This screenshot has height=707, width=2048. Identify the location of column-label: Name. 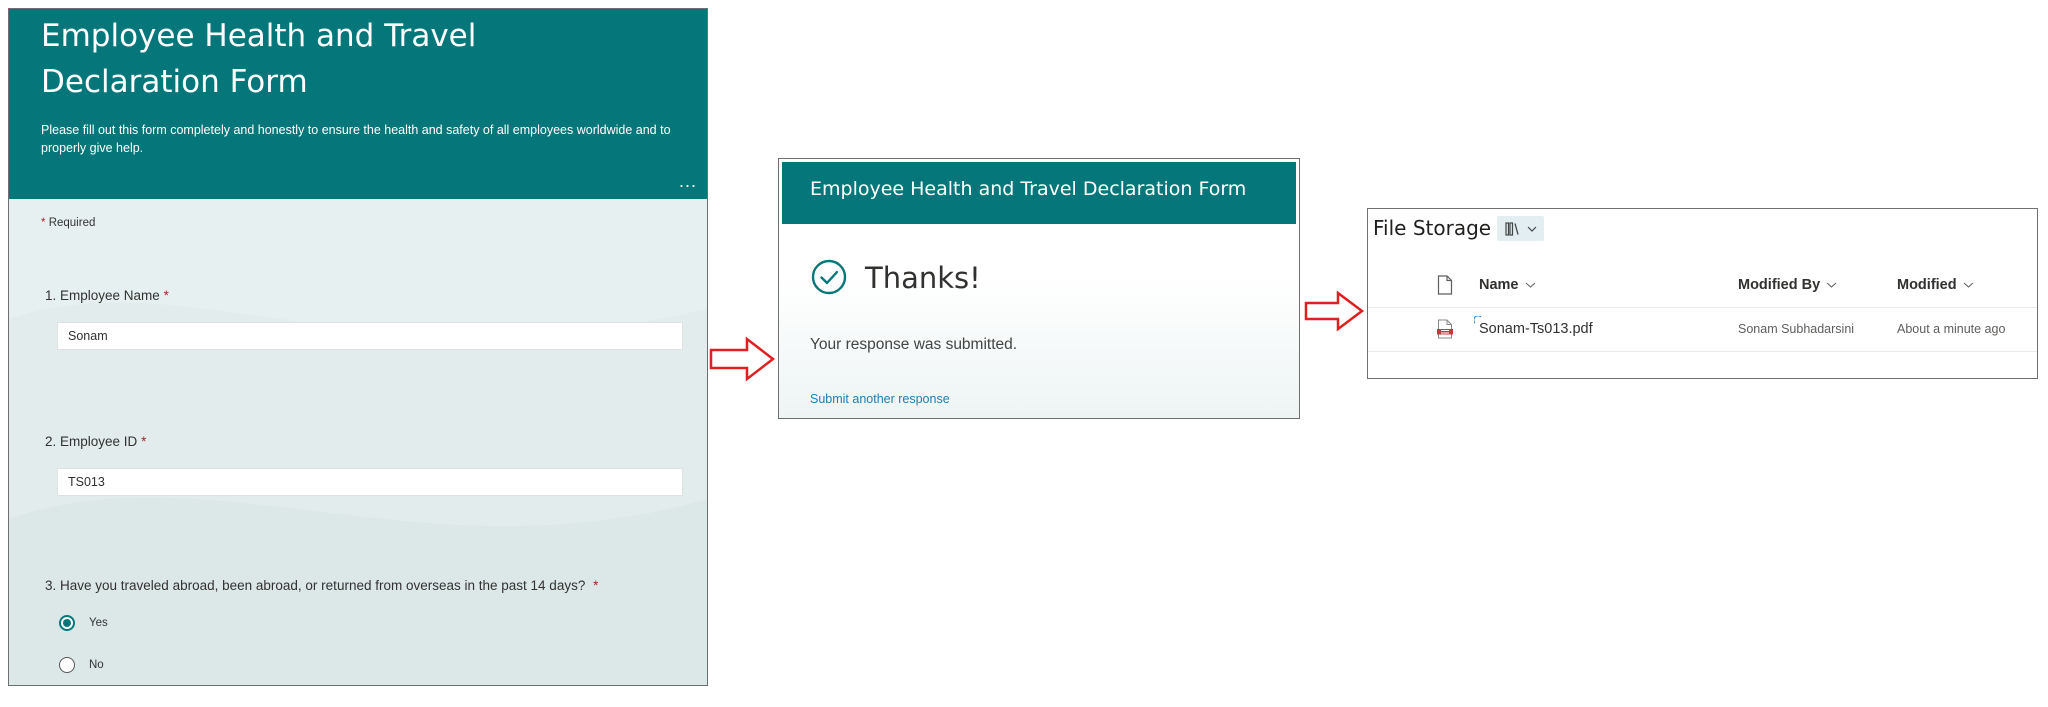
(1499, 285).